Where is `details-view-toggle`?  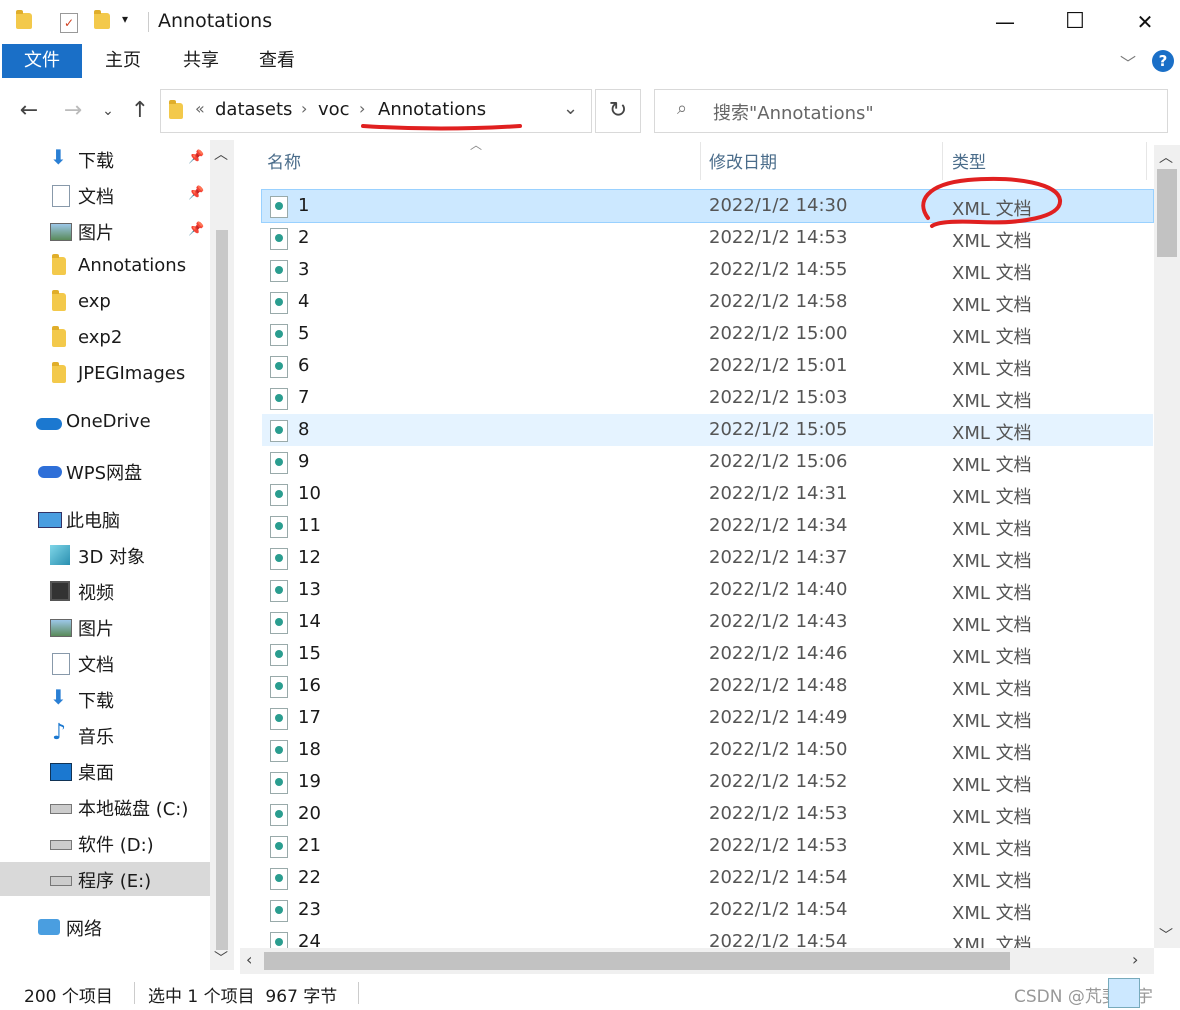
details-view-toggle is located at coordinates (1124, 993).